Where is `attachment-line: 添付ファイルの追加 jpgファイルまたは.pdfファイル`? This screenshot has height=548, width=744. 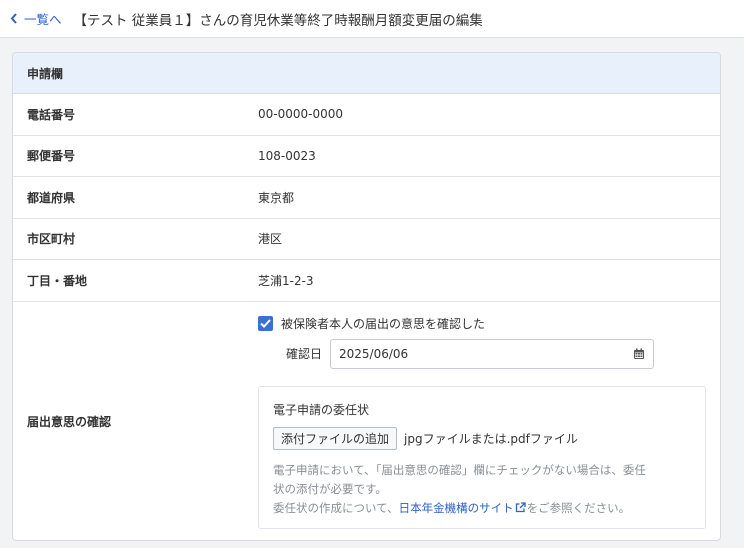 attachment-line: 添付ファイルの追加 jpgファイルまたは.pdfファイル is located at coordinates (482, 438).